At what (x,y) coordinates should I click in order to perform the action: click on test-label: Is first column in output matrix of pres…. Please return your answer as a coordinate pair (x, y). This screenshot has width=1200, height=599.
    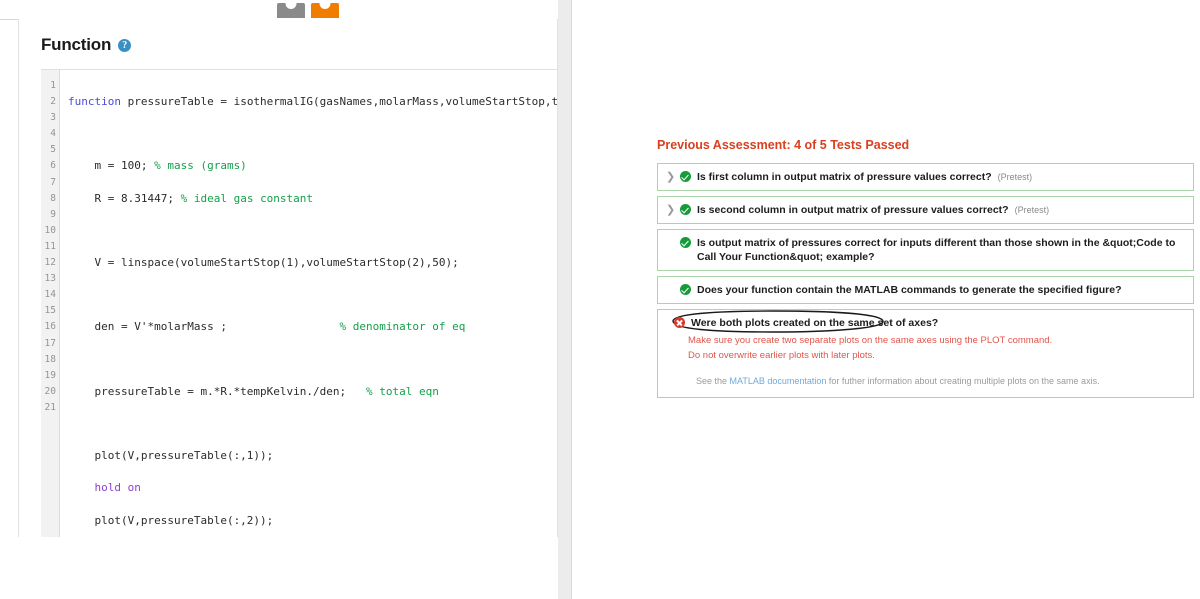
    Looking at the image, I should click on (865, 177).